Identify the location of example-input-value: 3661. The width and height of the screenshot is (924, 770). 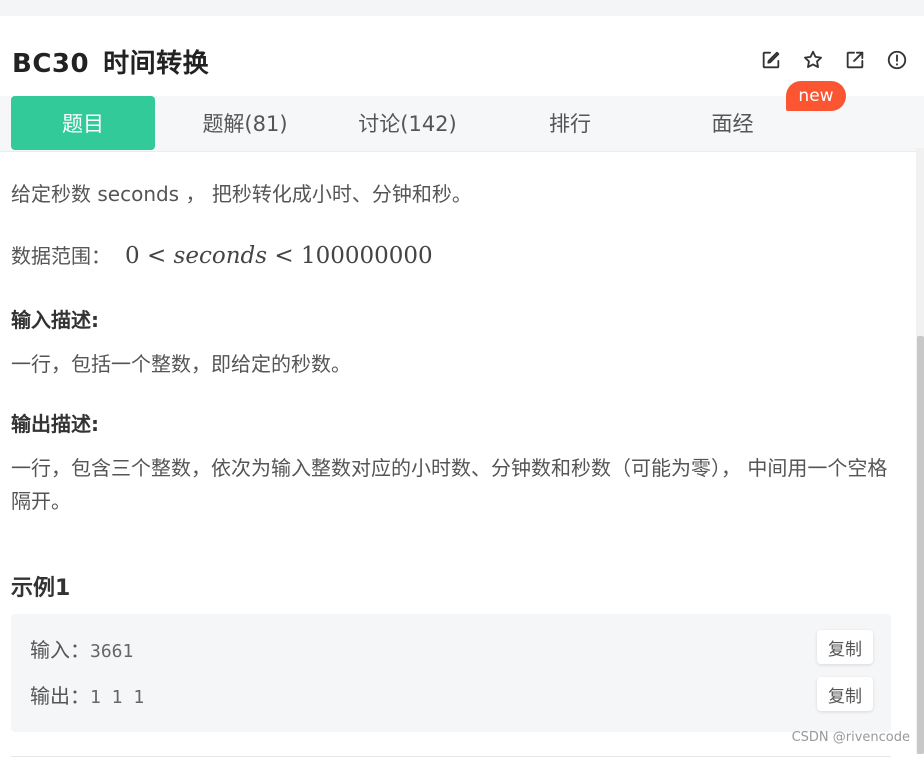
(112, 651).